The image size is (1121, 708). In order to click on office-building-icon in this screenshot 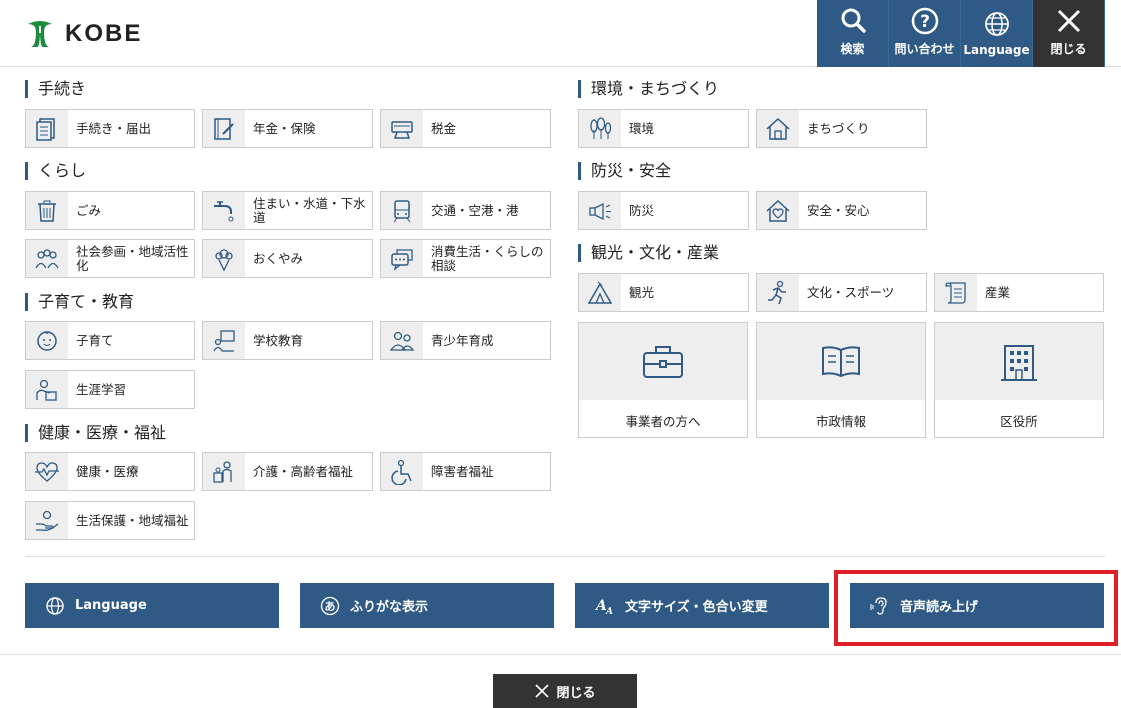, I will do `click(1019, 362)`.